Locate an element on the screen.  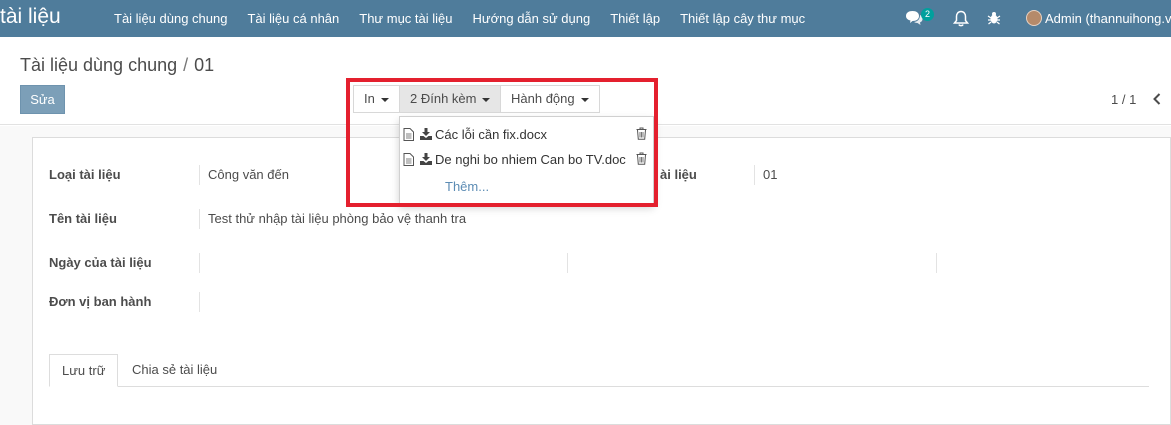
attachments-label: 2 Đính kèm is located at coordinates (443, 98).